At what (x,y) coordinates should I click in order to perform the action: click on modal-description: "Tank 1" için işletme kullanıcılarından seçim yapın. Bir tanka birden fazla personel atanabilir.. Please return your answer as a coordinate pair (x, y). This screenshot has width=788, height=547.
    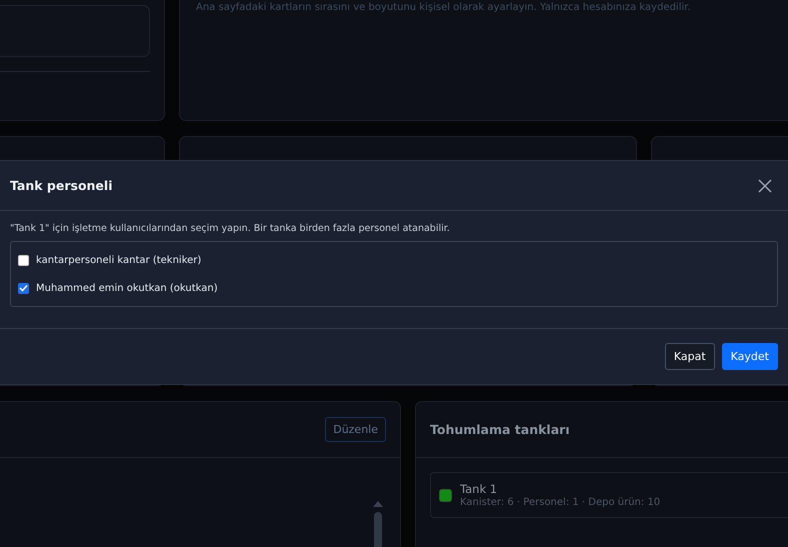
    Looking at the image, I should click on (230, 228).